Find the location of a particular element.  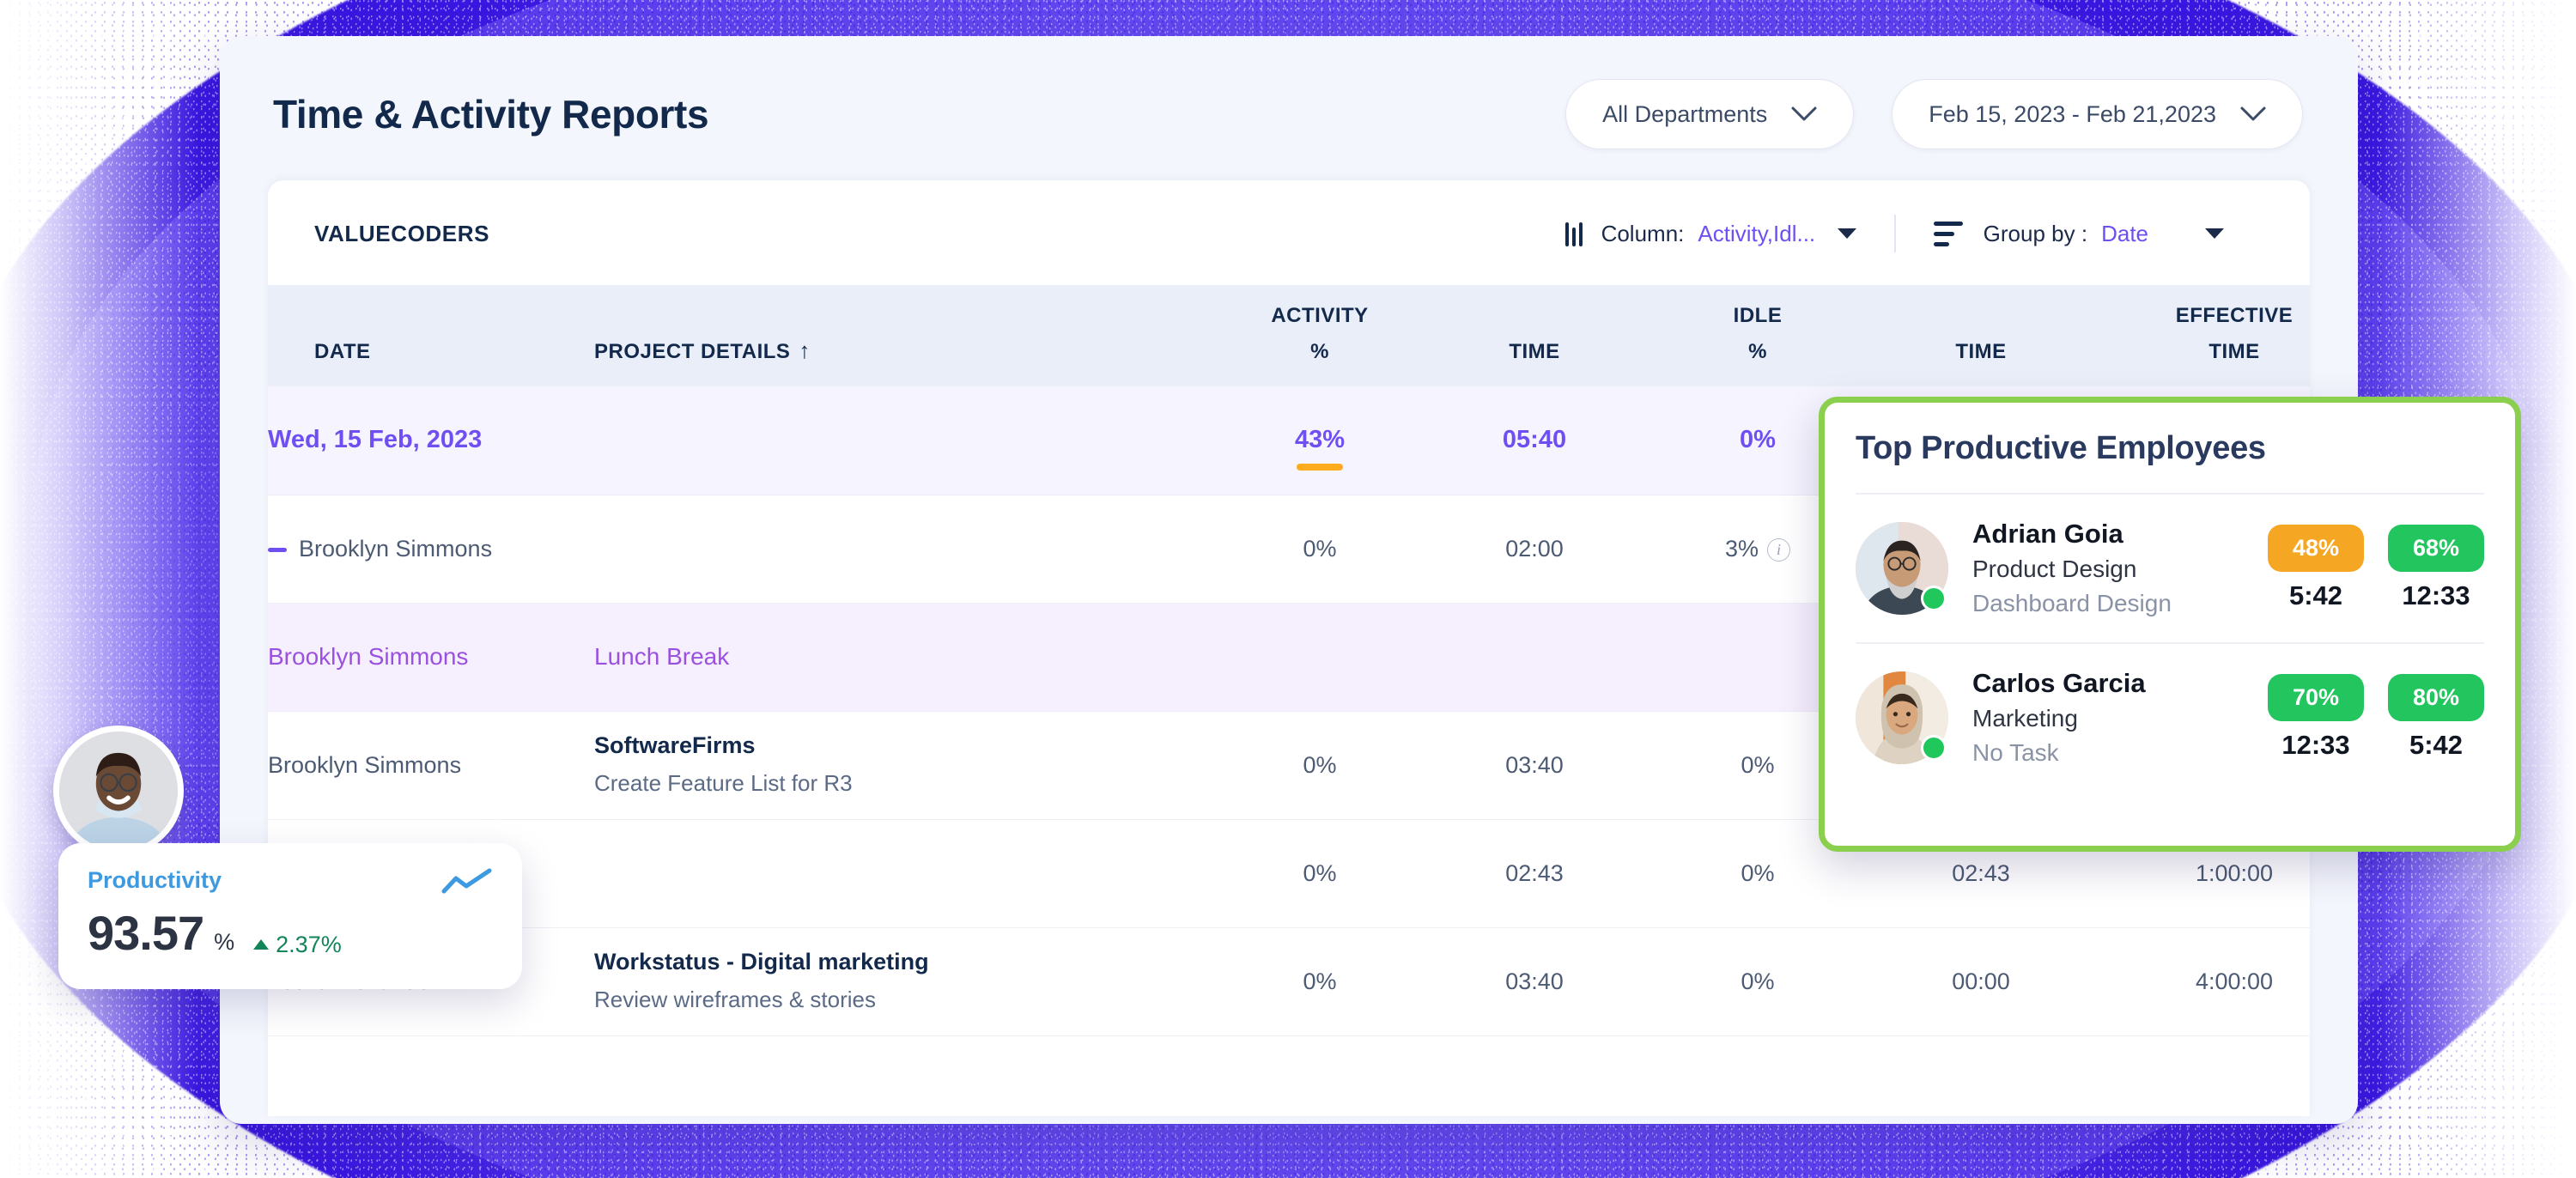

background-fade-left is located at coordinates (98, 589).